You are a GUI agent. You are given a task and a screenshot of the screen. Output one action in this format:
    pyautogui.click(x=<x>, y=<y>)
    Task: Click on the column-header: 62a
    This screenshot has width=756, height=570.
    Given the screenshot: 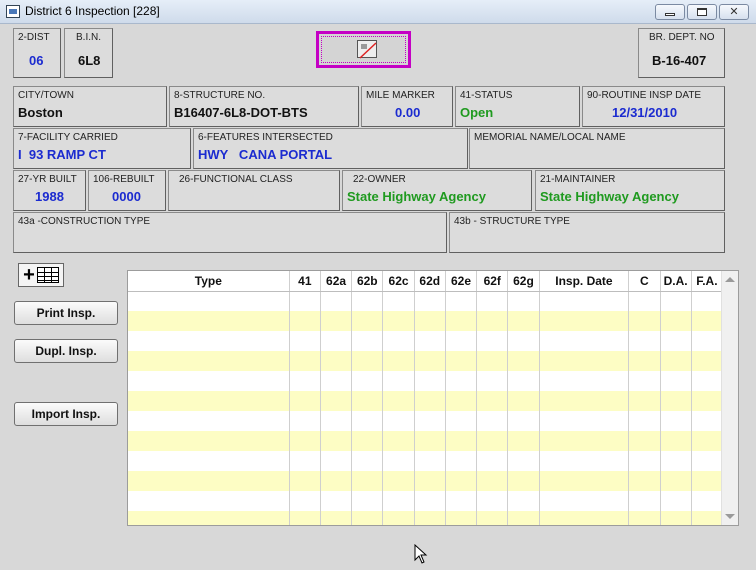 What is the action you would take?
    pyautogui.click(x=336, y=281)
    